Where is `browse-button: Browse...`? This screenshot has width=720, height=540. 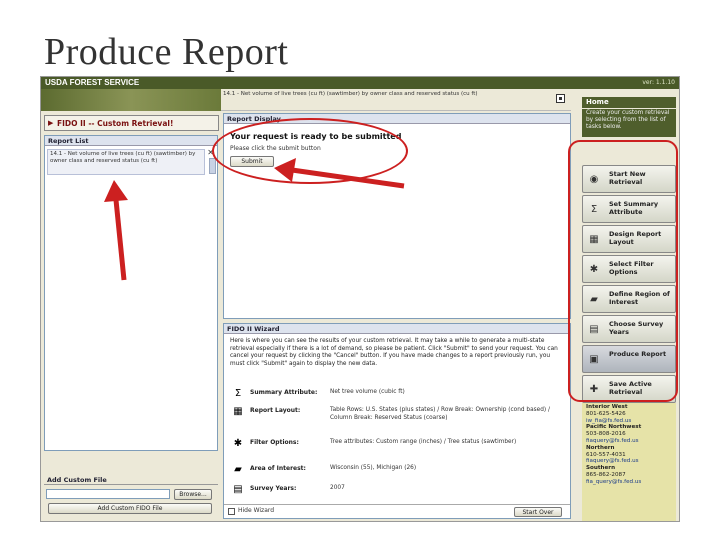
browse-button: Browse... is located at coordinates (193, 494).